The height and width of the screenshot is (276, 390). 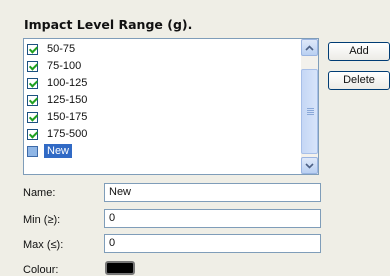 I want to click on list-item: 150-175, so click(x=58, y=117).